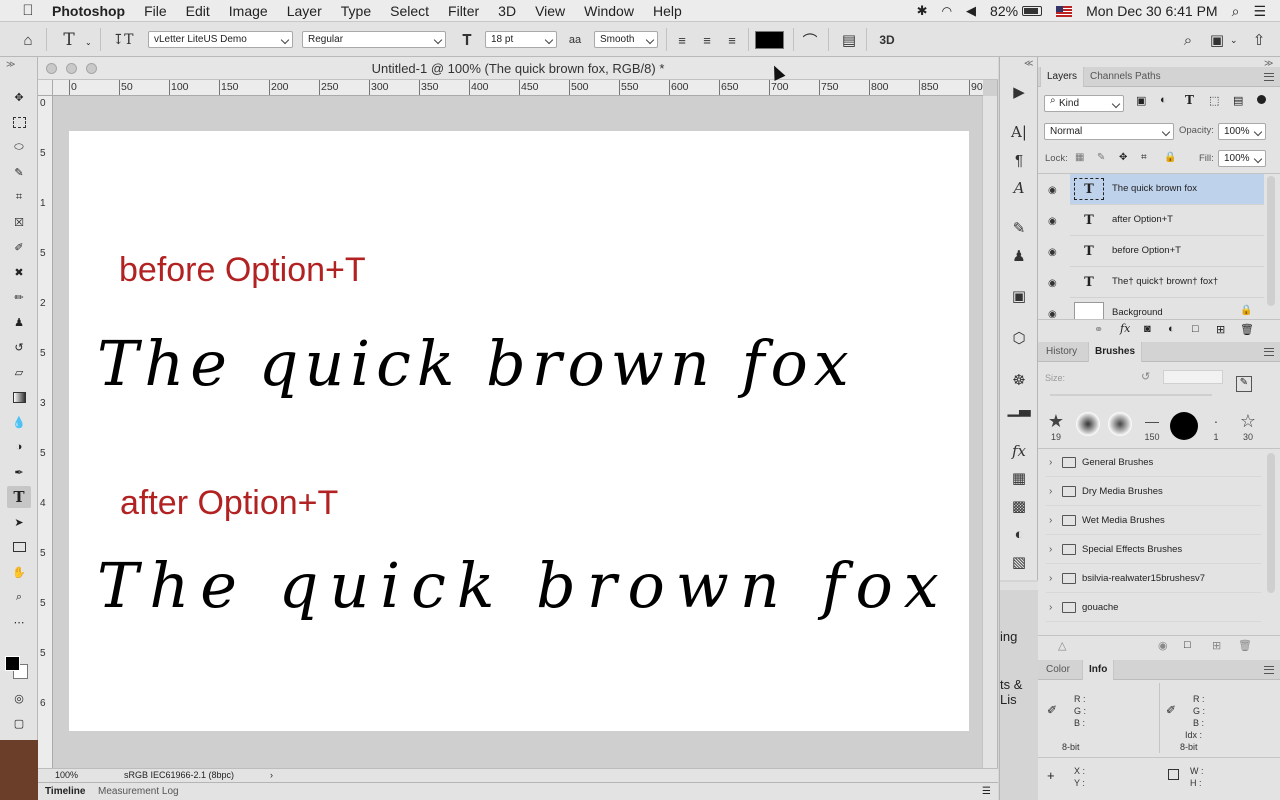  I want to click on align-right-icon: ≡, so click(732, 40).